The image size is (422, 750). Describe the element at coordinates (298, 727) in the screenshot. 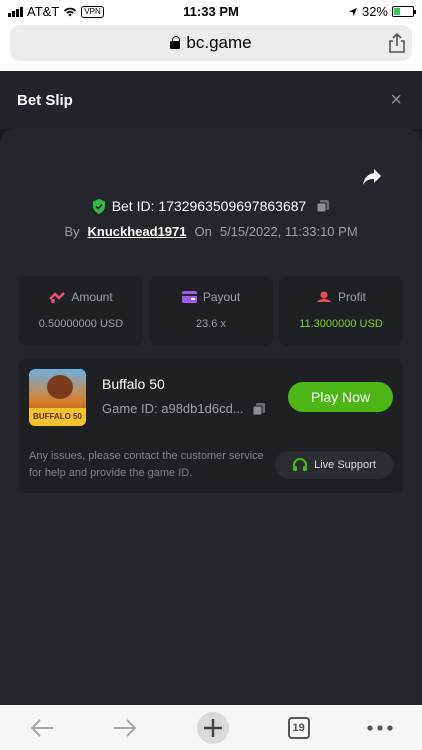

I see `tabs-button: 19` at that location.